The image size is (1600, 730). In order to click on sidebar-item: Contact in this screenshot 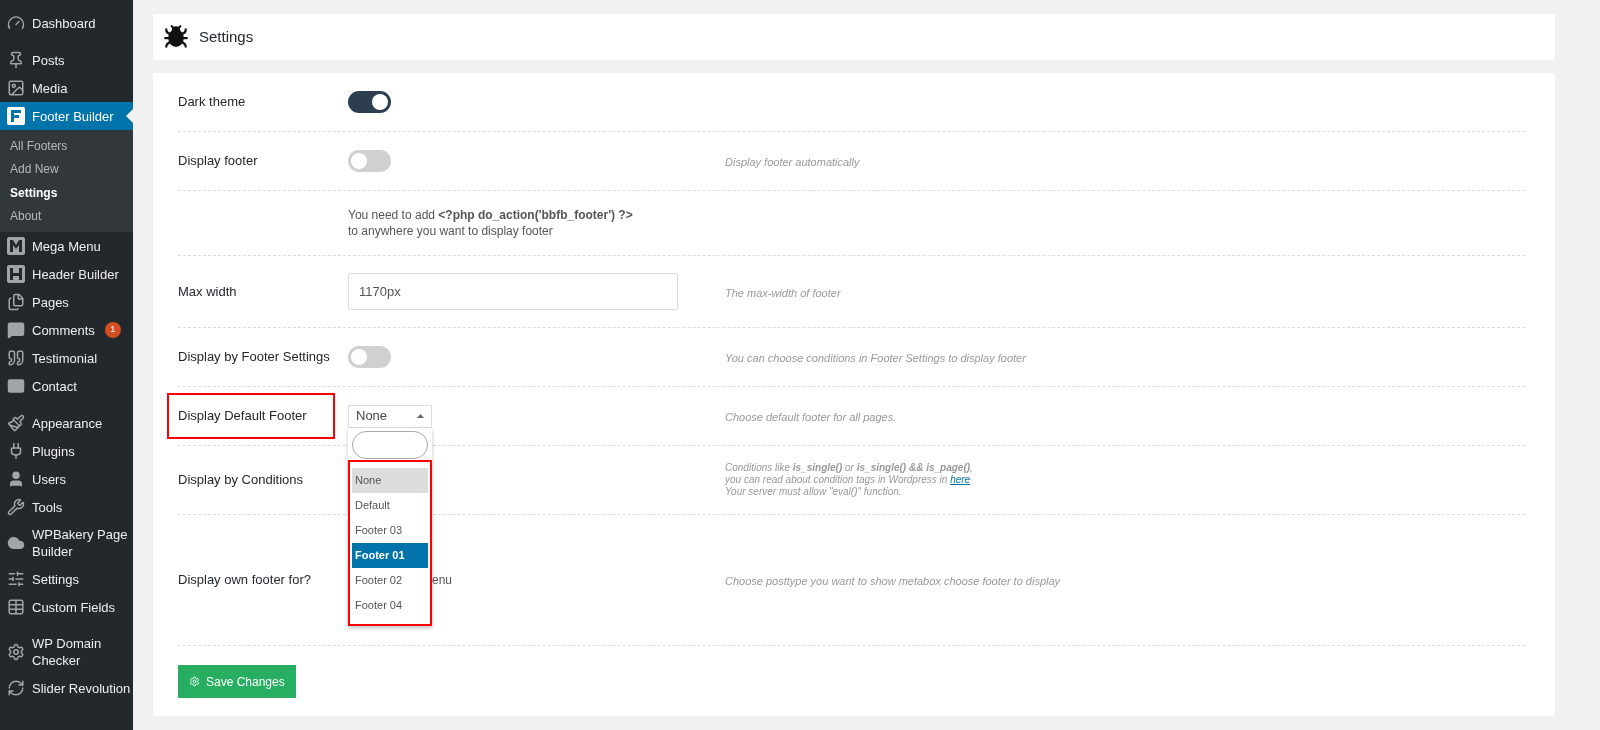, I will do `click(66, 386)`.